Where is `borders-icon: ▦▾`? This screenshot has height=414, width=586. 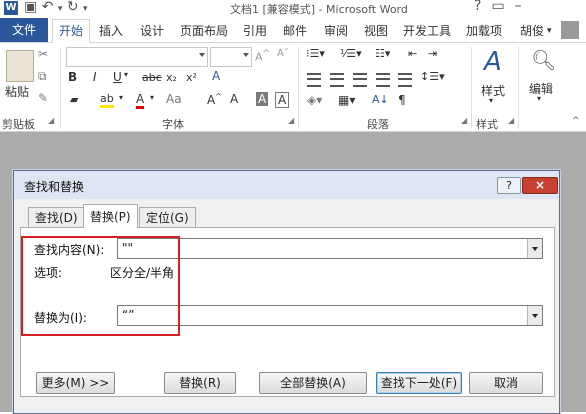 borders-icon: ▦▾ is located at coordinates (346, 100).